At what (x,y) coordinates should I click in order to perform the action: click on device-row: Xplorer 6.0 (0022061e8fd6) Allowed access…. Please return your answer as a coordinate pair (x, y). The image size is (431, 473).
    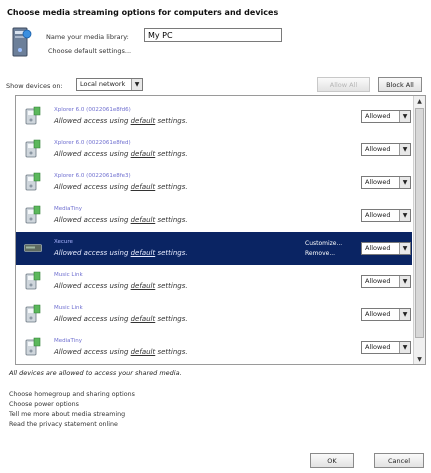
    Looking at the image, I should click on (214, 116).